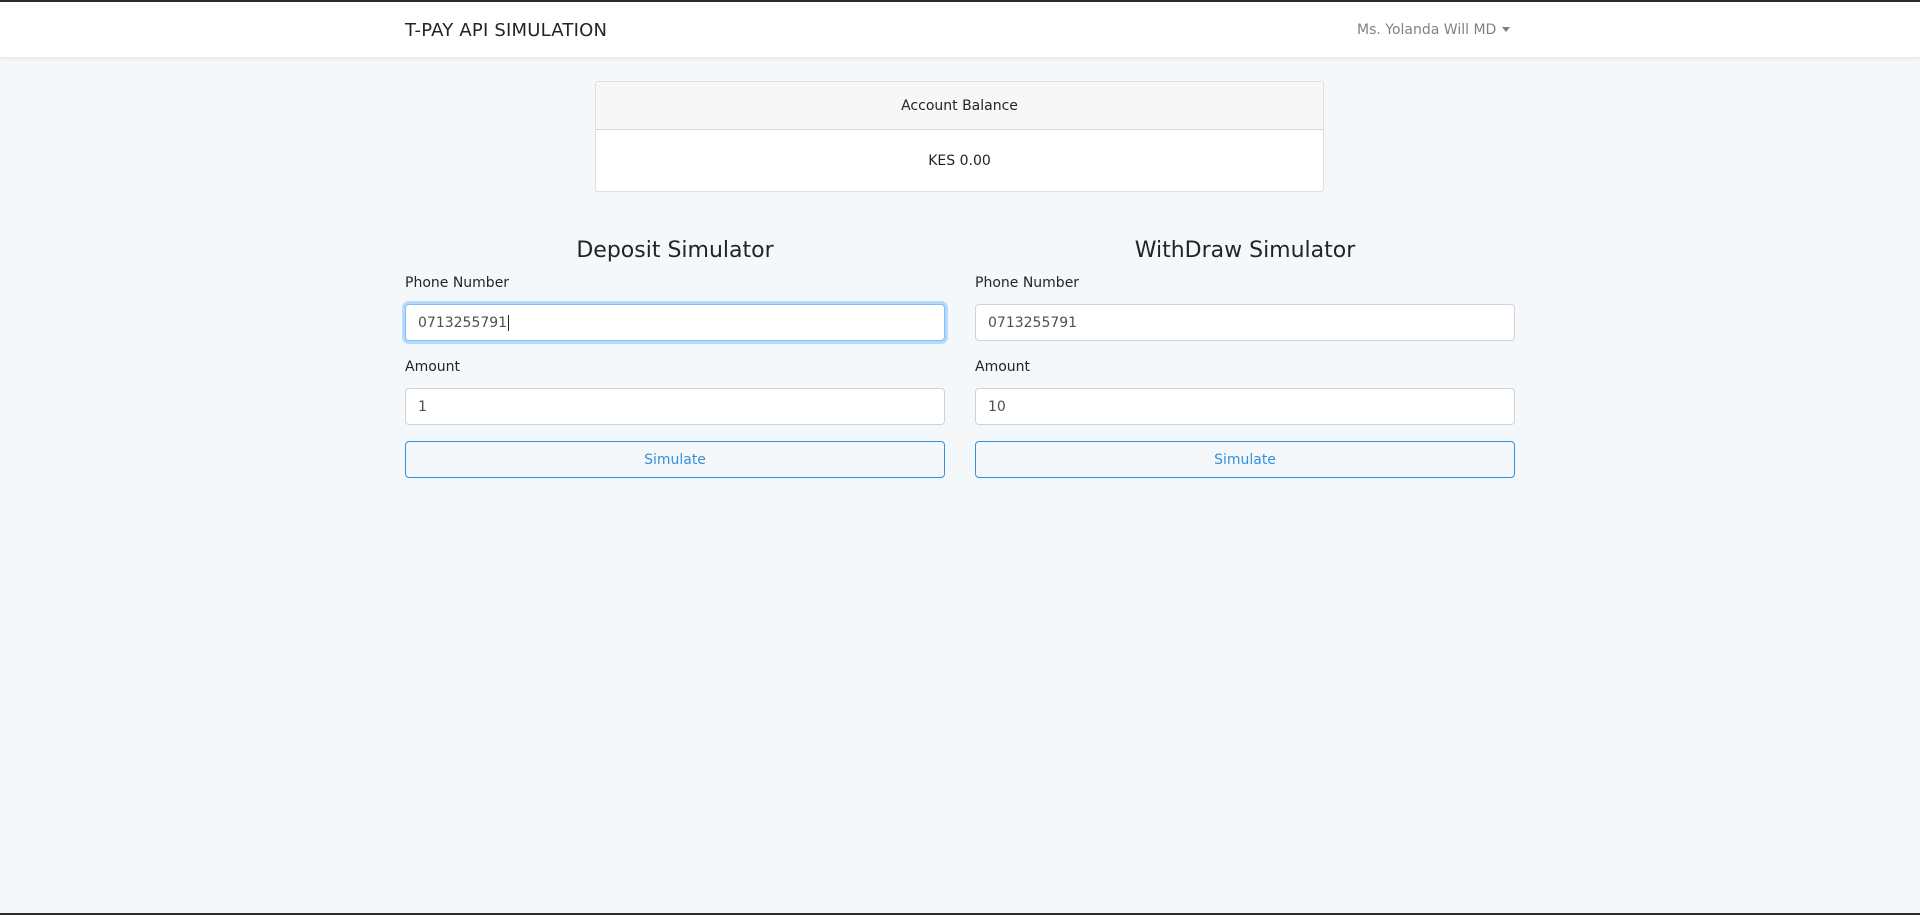 This screenshot has height=915, width=1920. Describe the element at coordinates (959, 161) in the screenshot. I see `account-balance-value: KES 0.00` at that location.